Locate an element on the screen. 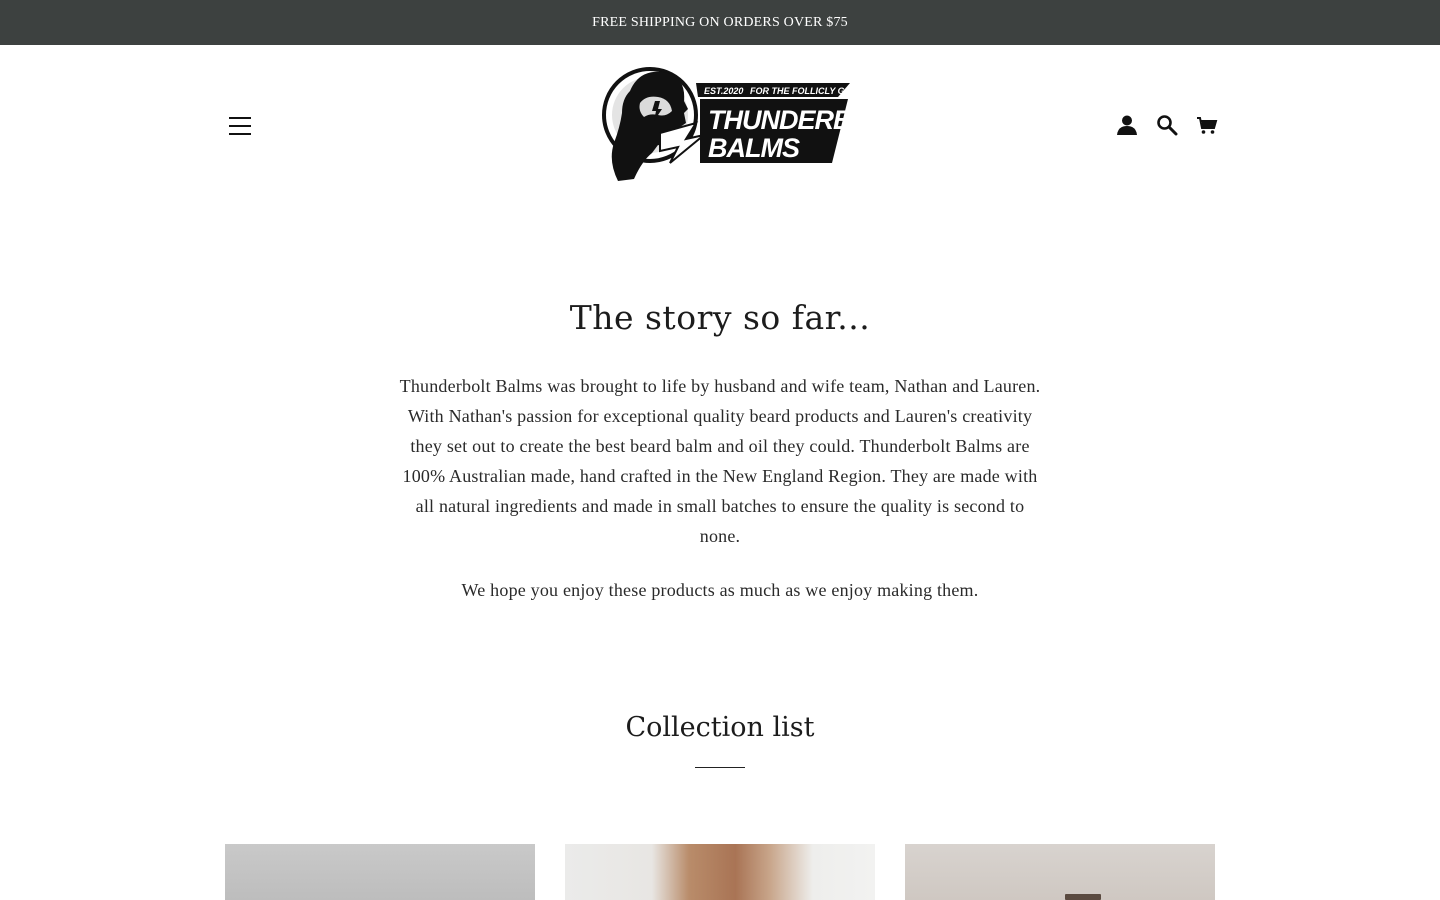 This screenshot has width=1440, height=900. cart-icon is located at coordinates (1207, 125).